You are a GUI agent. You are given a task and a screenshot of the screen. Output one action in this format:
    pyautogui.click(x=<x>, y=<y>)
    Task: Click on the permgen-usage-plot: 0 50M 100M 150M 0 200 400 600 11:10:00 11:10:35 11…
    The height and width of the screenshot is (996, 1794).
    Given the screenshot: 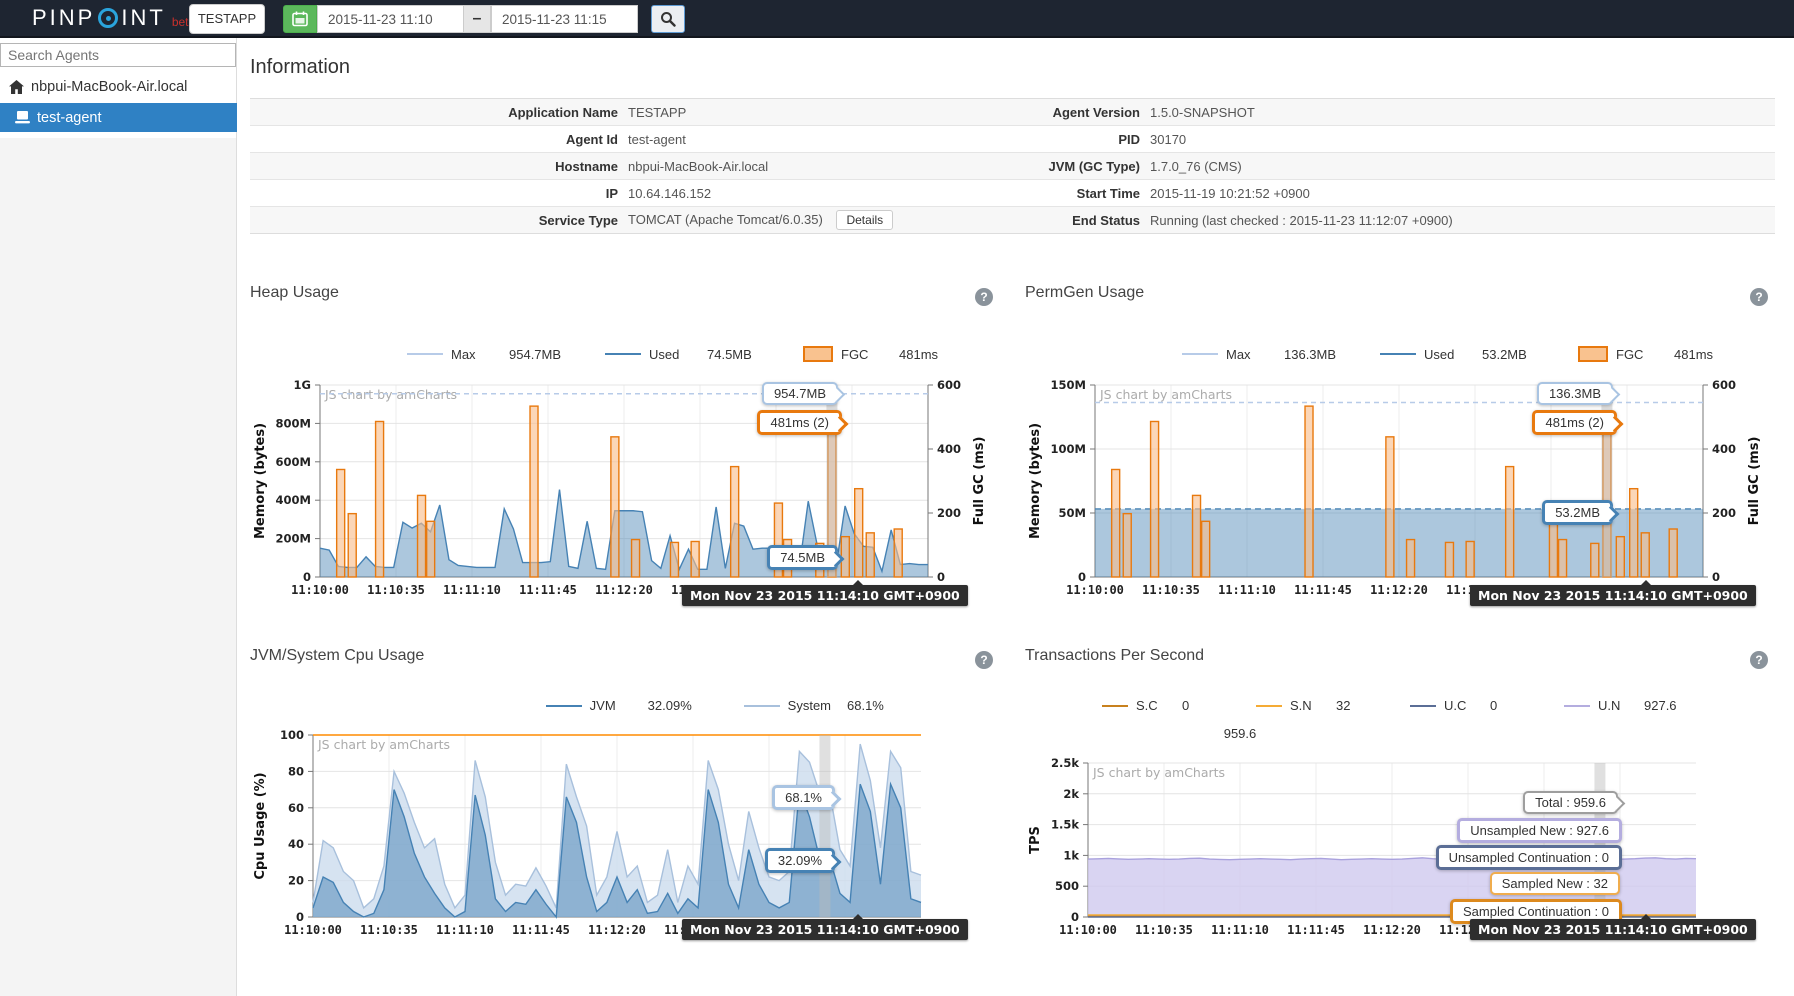 What is the action you would take?
    pyautogui.click(x=1397, y=489)
    